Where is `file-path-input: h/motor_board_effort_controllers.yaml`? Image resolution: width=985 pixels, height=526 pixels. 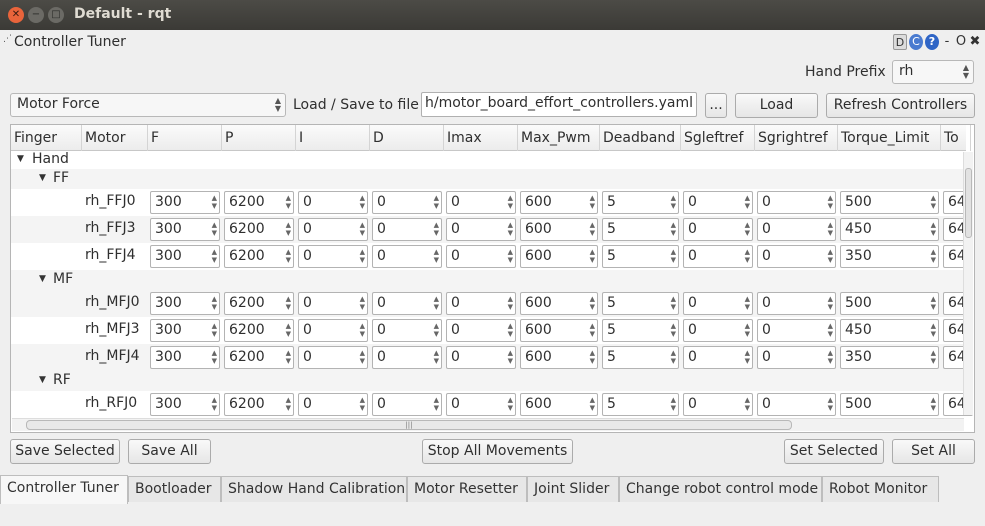
file-path-input: h/motor_board_effort_controllers.yaml is located at coordinates (559, 104).